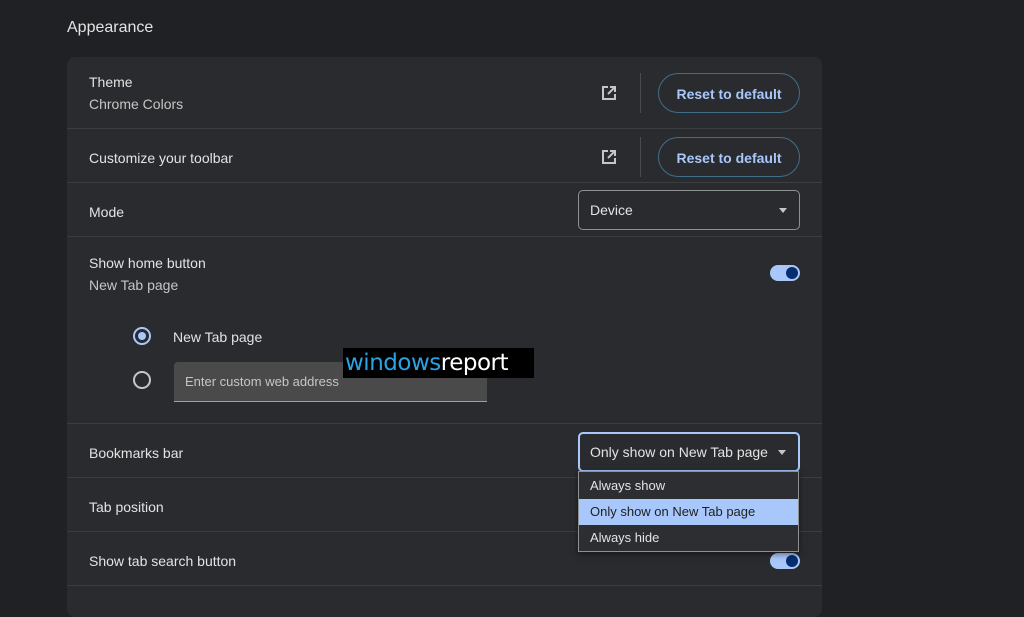 Image resolution: width=1024 pixels, height=617 pixels. What do you see at coordinates (217, 337) in the screenshot?
I see `radio-new-tab-page-label: New Tab page` at bounding box center [217, 337].